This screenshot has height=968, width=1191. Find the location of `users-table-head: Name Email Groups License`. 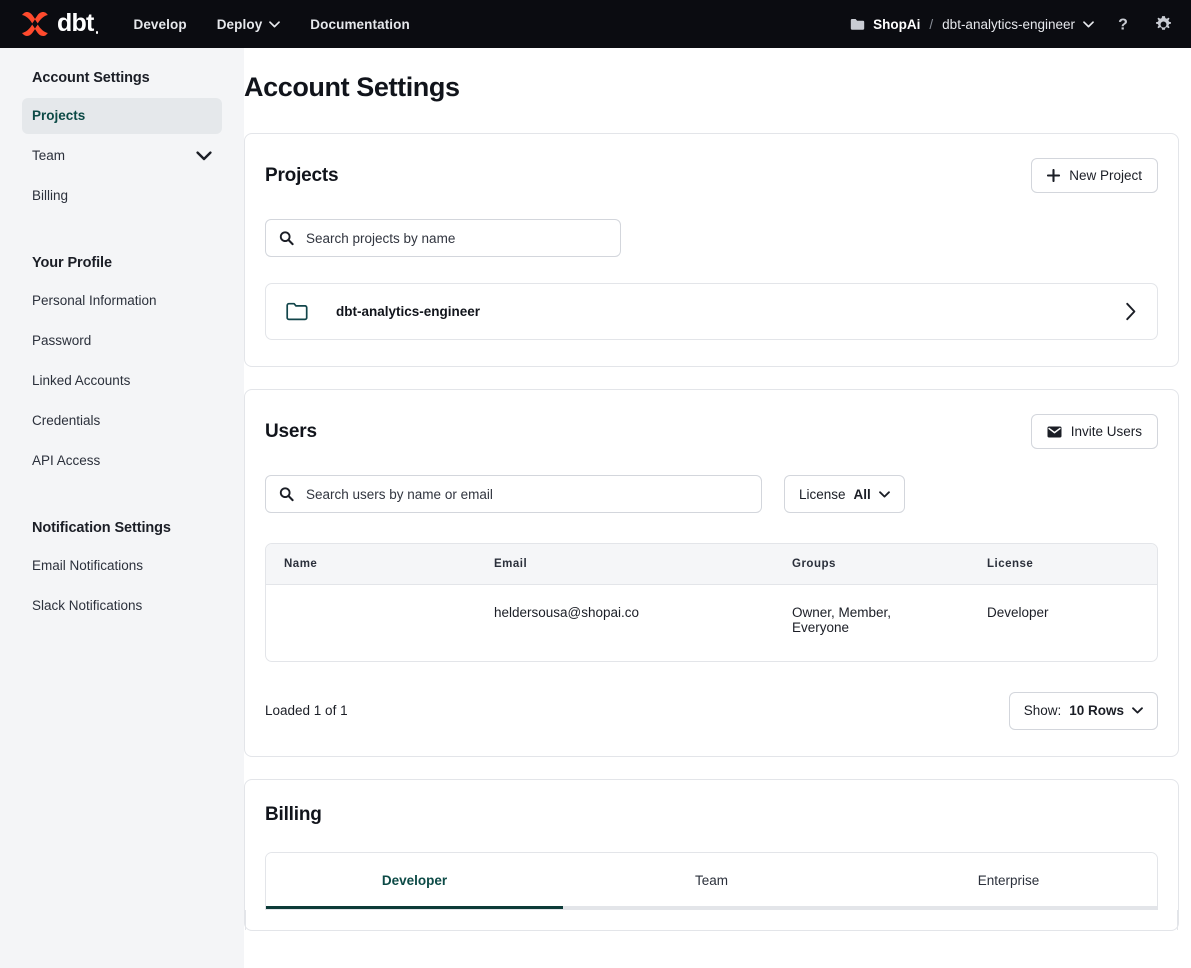

users-table-head: Name Email Groups License is located at coordinates (711, 564).